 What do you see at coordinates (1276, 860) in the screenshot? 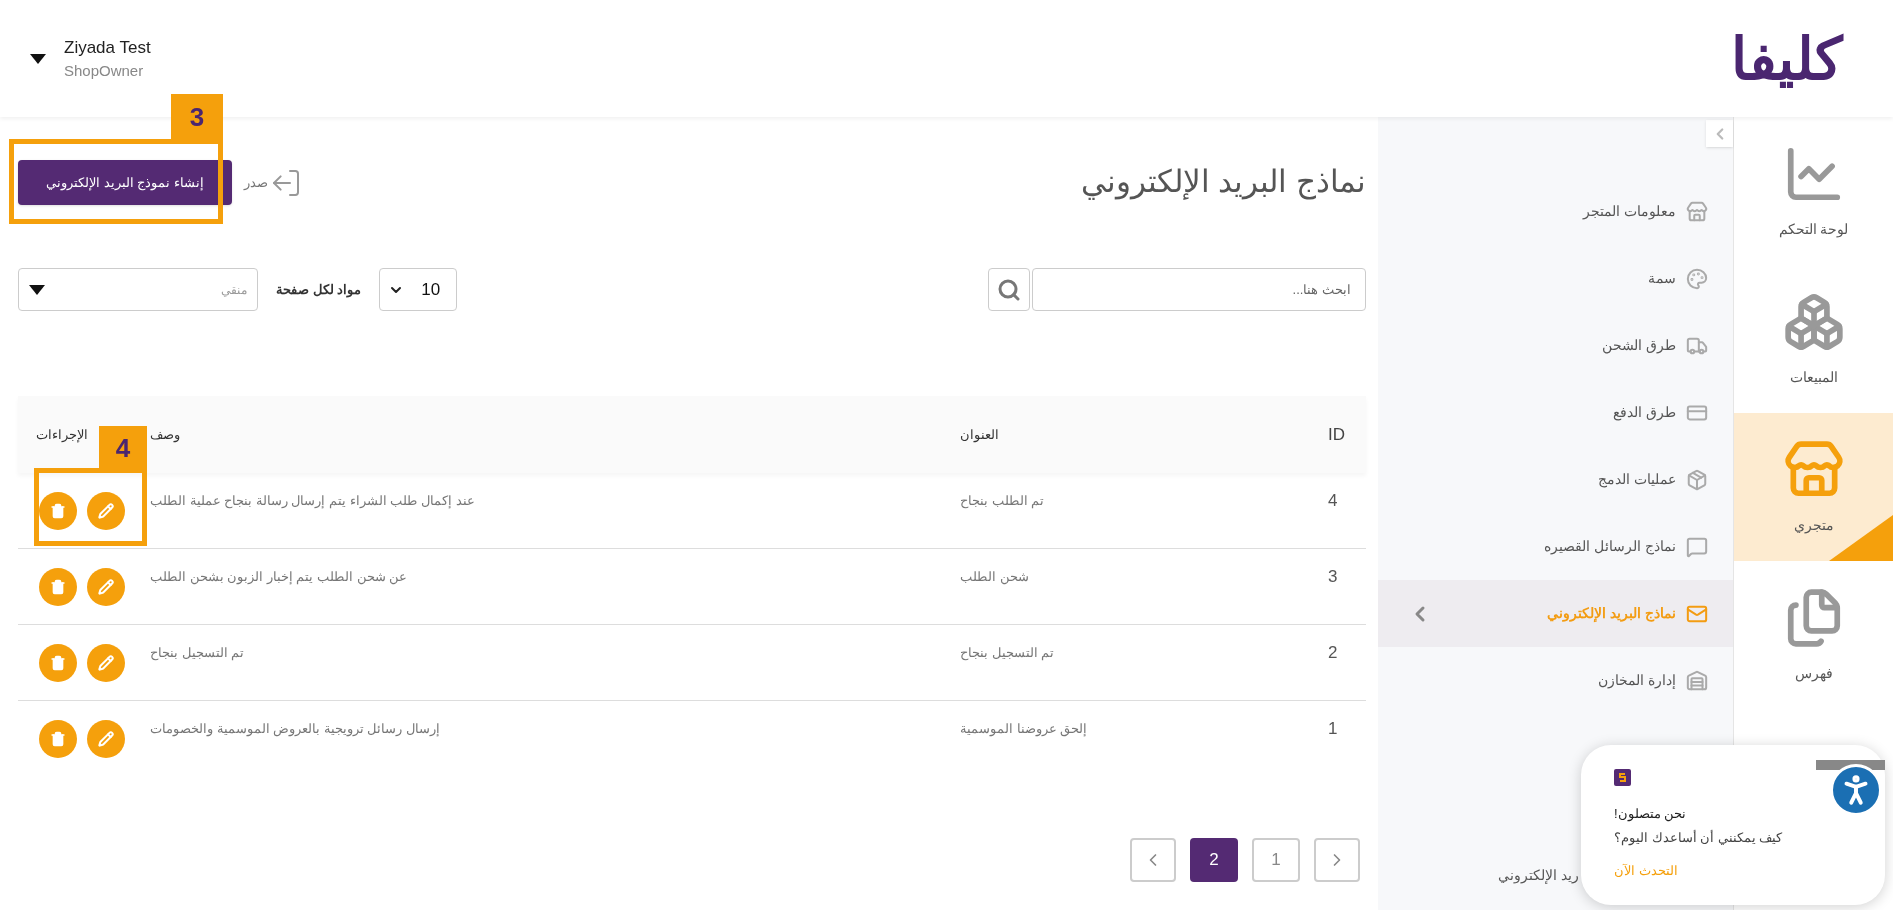
I see `page-button: 1` at bounding box center [1276, 860].